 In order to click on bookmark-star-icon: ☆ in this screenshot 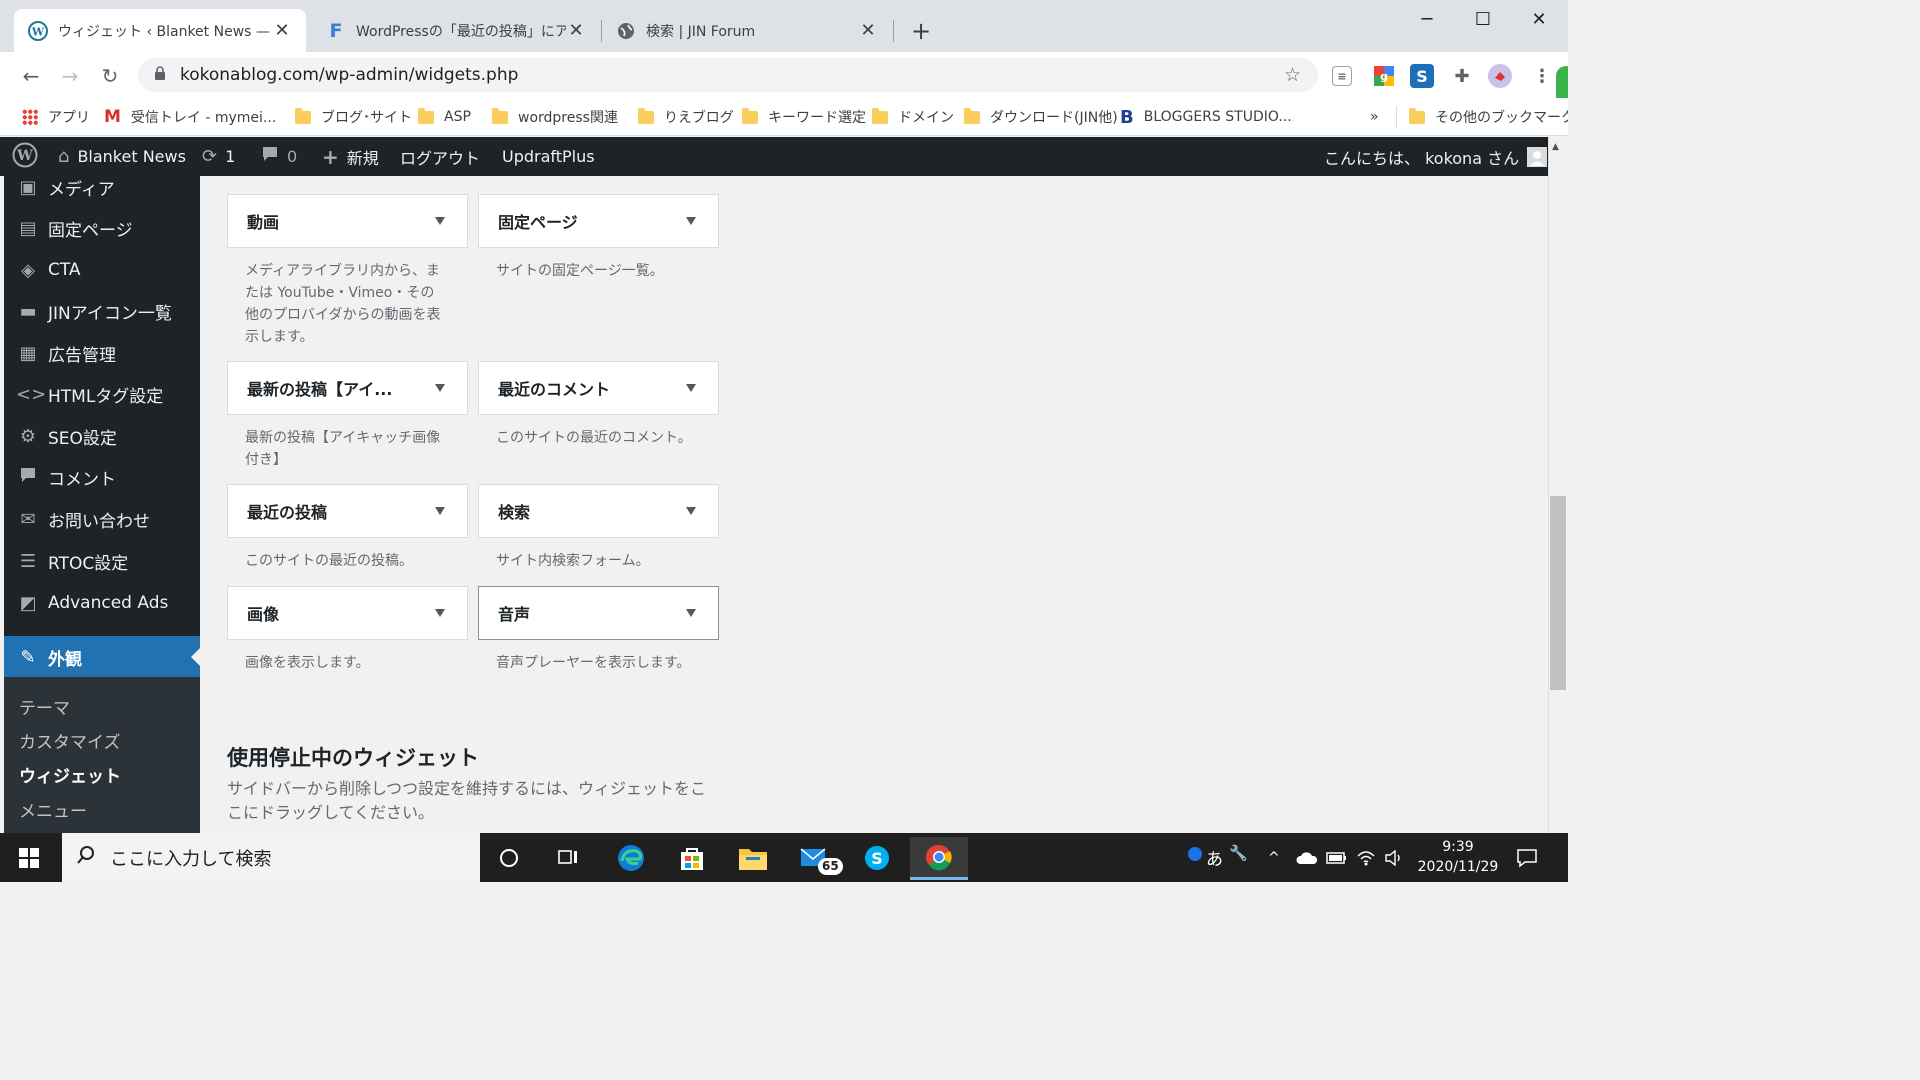, I will do `click(1296, 75)`.